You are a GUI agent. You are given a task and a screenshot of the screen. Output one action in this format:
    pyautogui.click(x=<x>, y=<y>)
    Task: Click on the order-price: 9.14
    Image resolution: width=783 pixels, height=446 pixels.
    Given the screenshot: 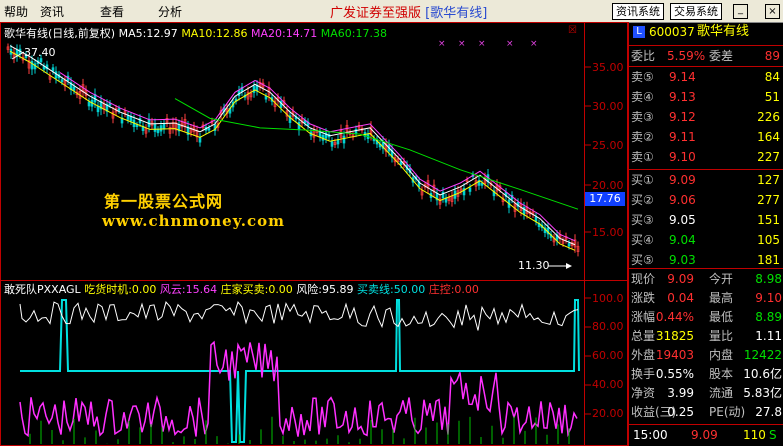 What is the action you would take?
    pyautogui.click(x=682, y=77)
    